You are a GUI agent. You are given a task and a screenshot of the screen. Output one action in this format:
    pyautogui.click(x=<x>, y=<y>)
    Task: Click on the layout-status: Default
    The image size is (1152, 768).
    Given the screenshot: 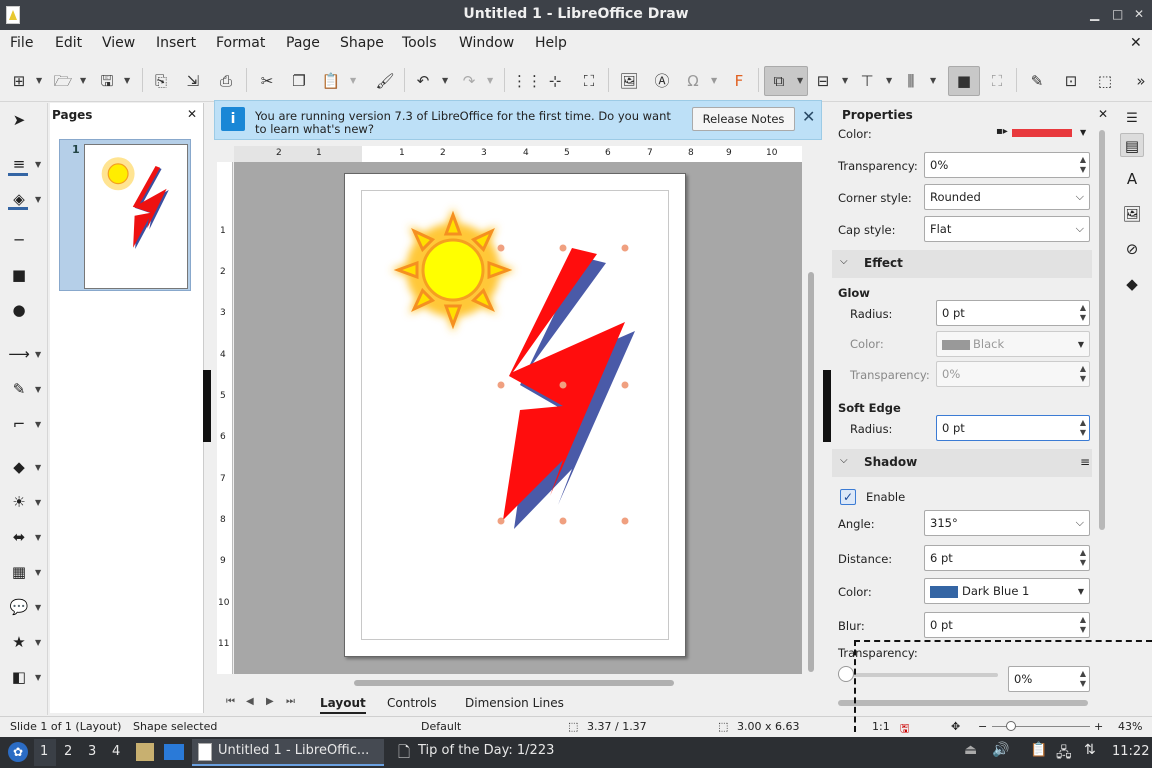 What is the action you would take?
    pyautogui.click(x=441, y=726)
    